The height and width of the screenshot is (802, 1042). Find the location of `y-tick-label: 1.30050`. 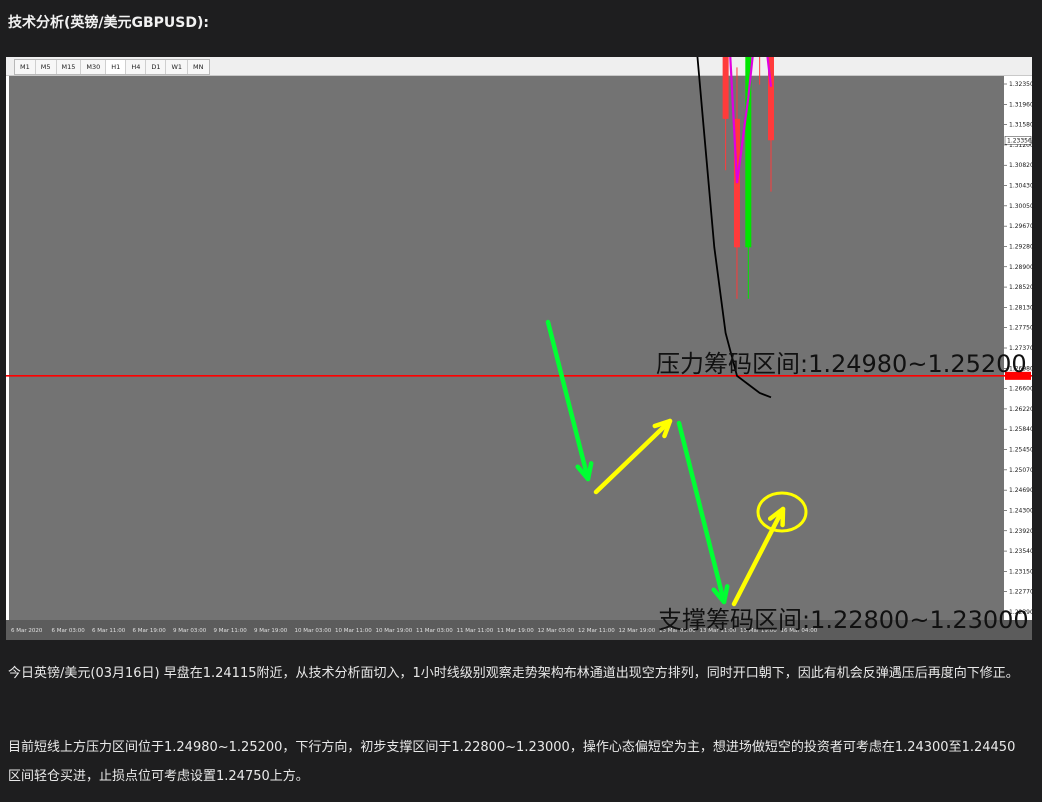

y-tick-label: 1.30050 is located at coordinates (1020, 206).